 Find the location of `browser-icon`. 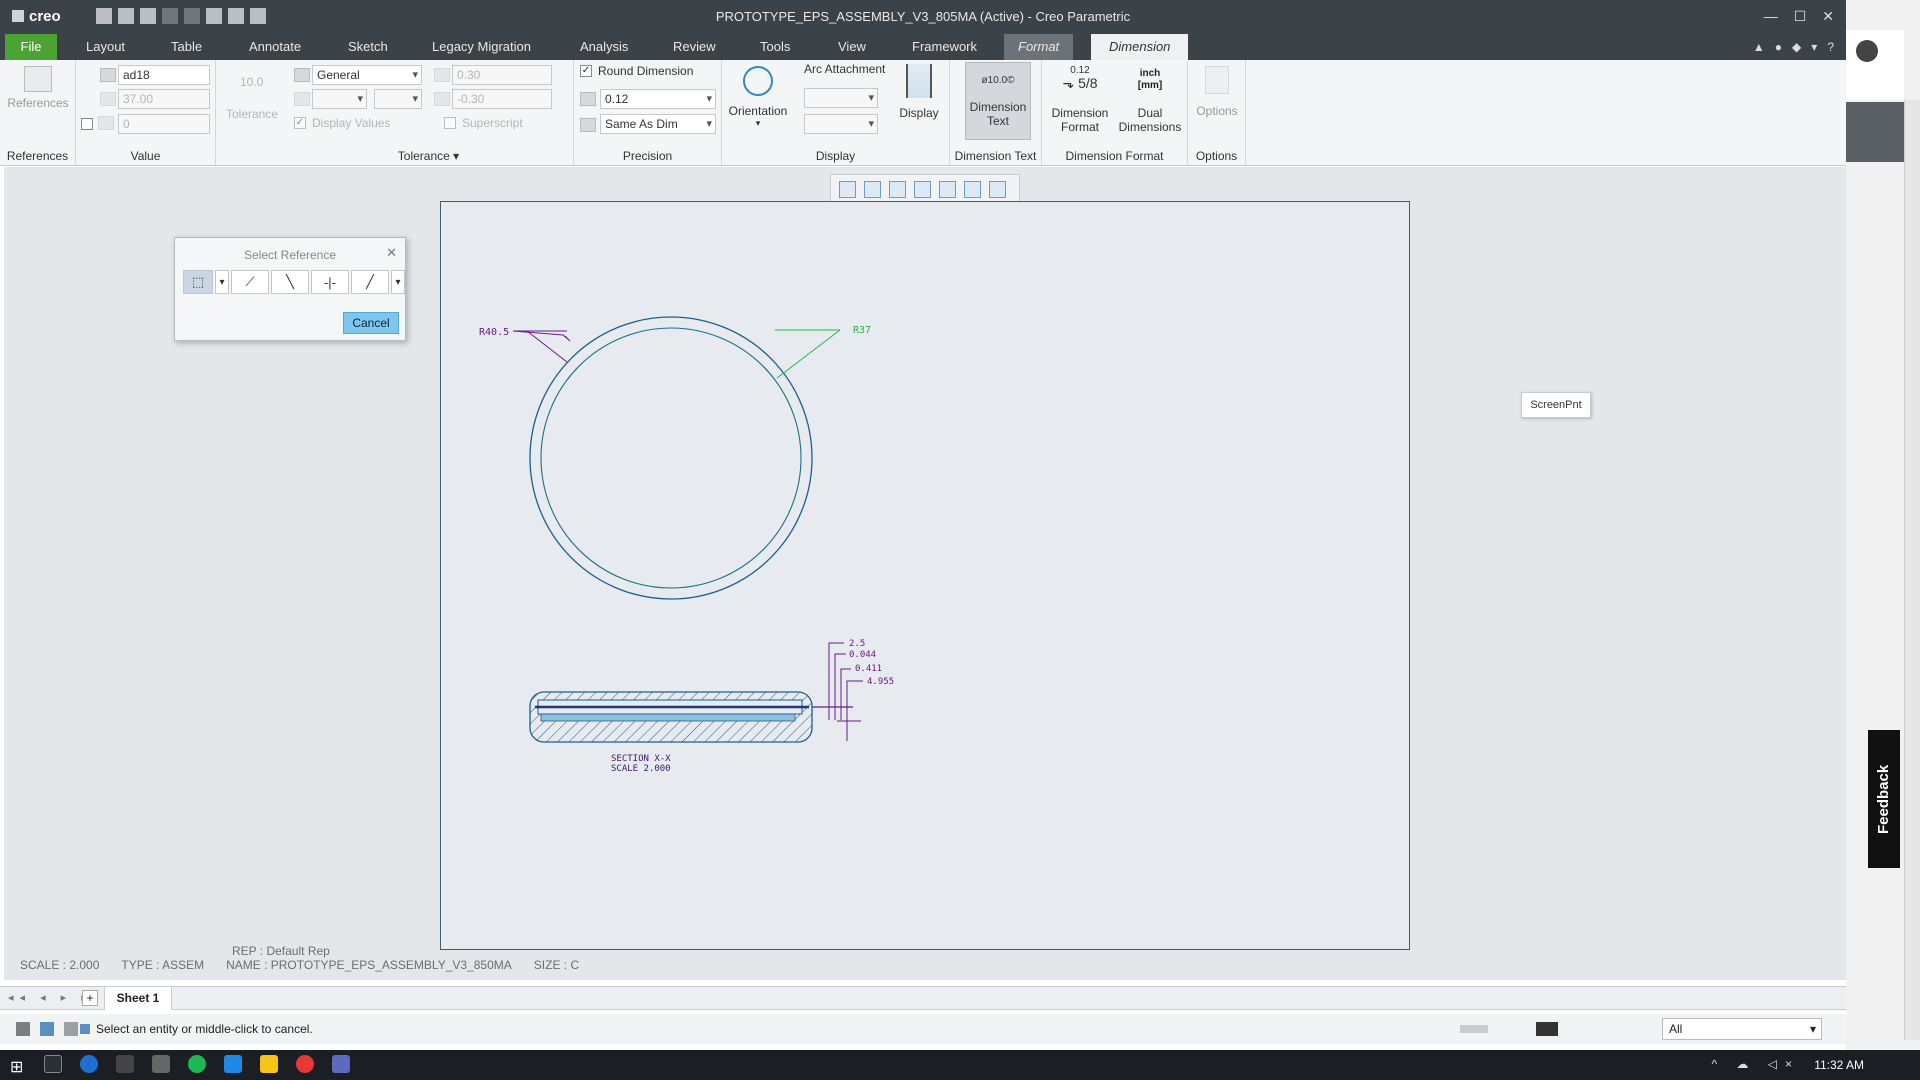

browser-icon is located at coordinates (47, 1029).